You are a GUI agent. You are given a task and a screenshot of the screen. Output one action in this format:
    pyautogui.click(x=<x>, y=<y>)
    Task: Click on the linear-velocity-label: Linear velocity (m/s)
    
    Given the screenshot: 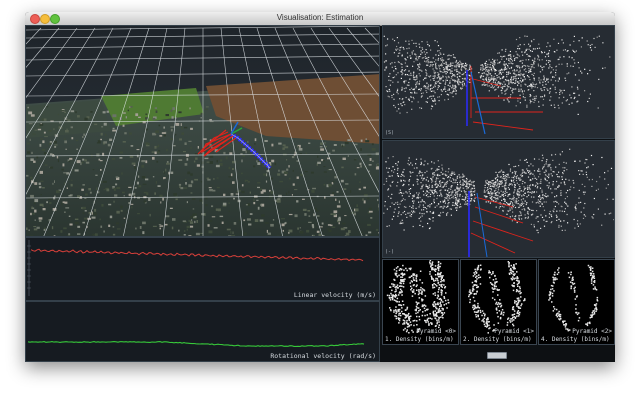 What is the action you would take?
    pyautogui.click(x=334, y=295)
    